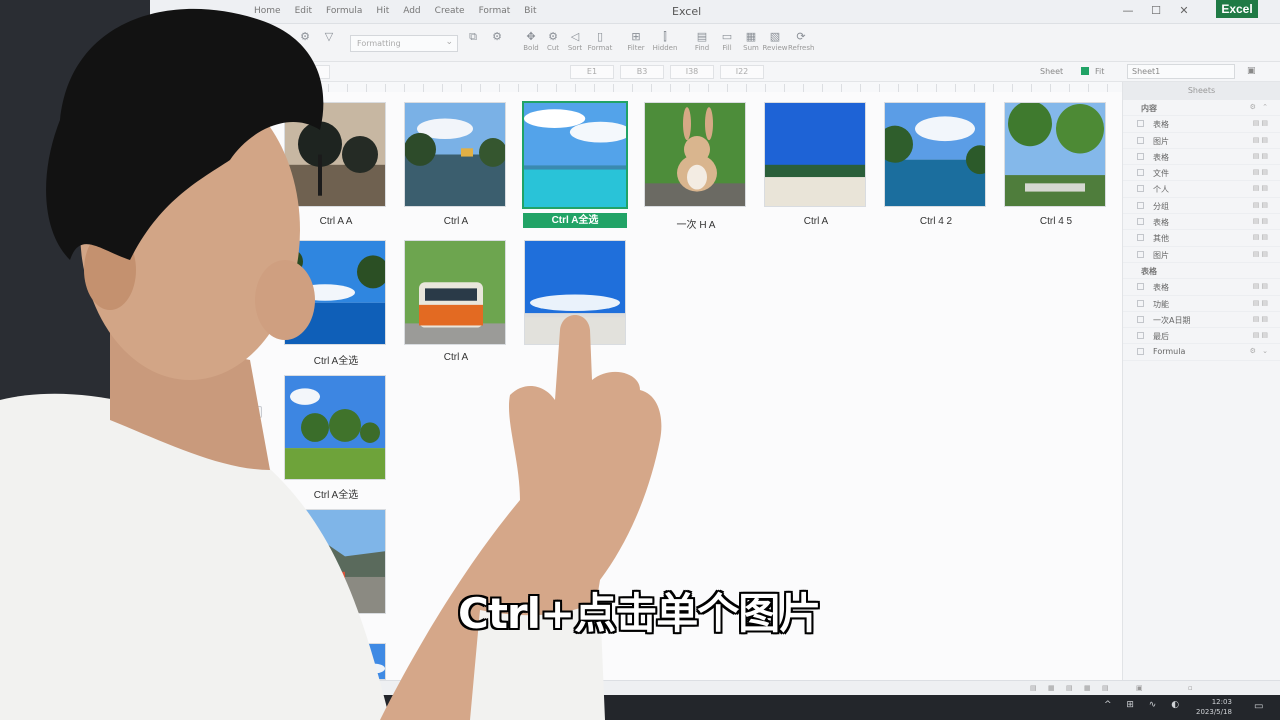  What do you see at coordinates (592, 72) in the screenshot?
I see `cell-ref-1: E1` at bounding box center [592, 72].